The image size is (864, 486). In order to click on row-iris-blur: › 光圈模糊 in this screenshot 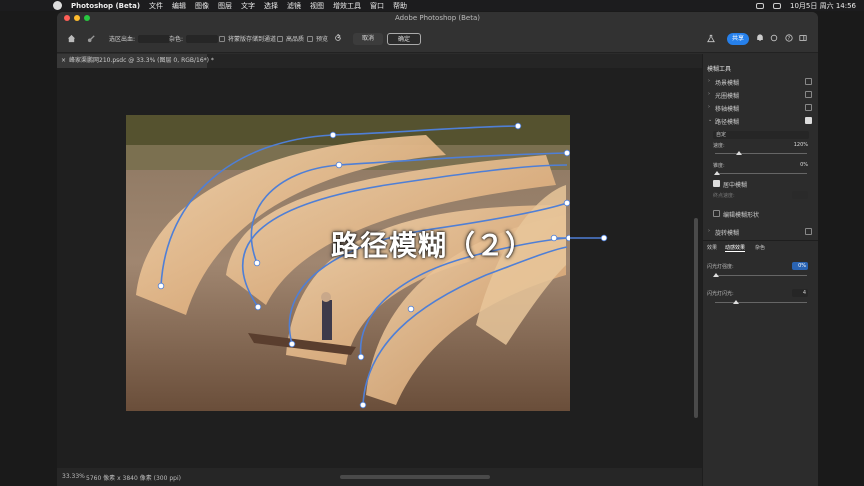, I will do `click(760, 95)`.